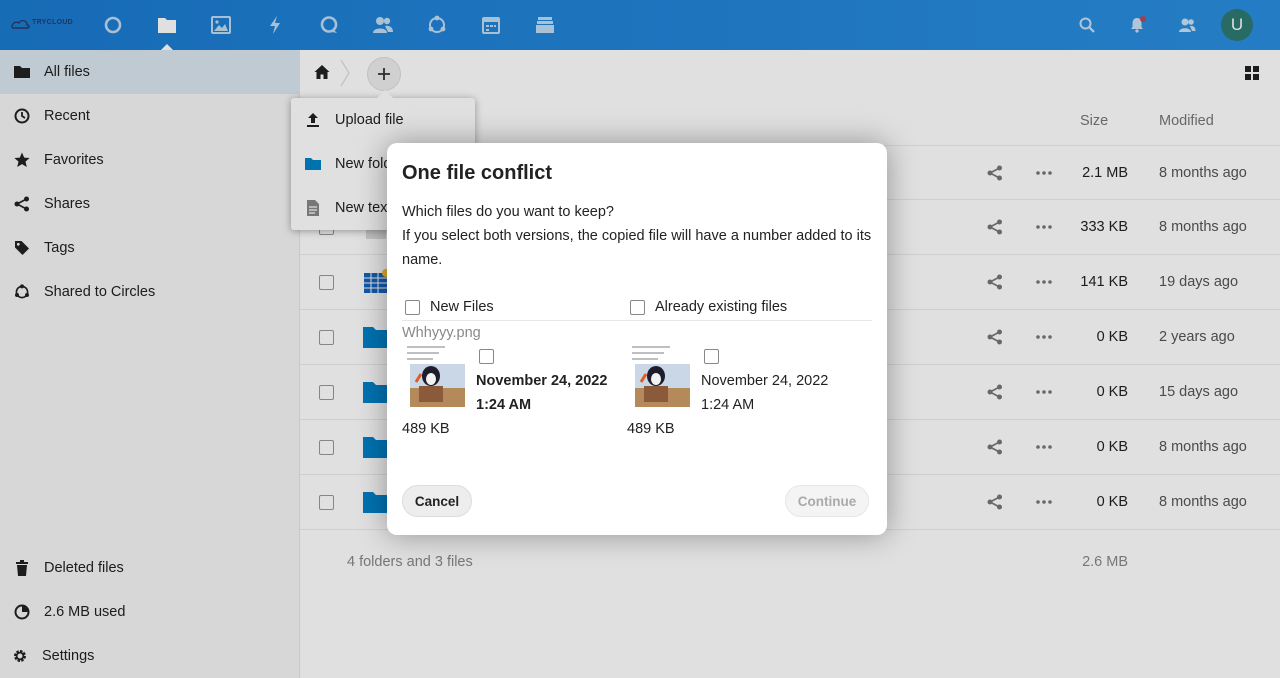 Image resolution: width=1280 pixels, height=678 pixels. What do you see at coordinates (637, 320) in the screenshot?
I see `dialog-divider` at bounding box center [637, 320].